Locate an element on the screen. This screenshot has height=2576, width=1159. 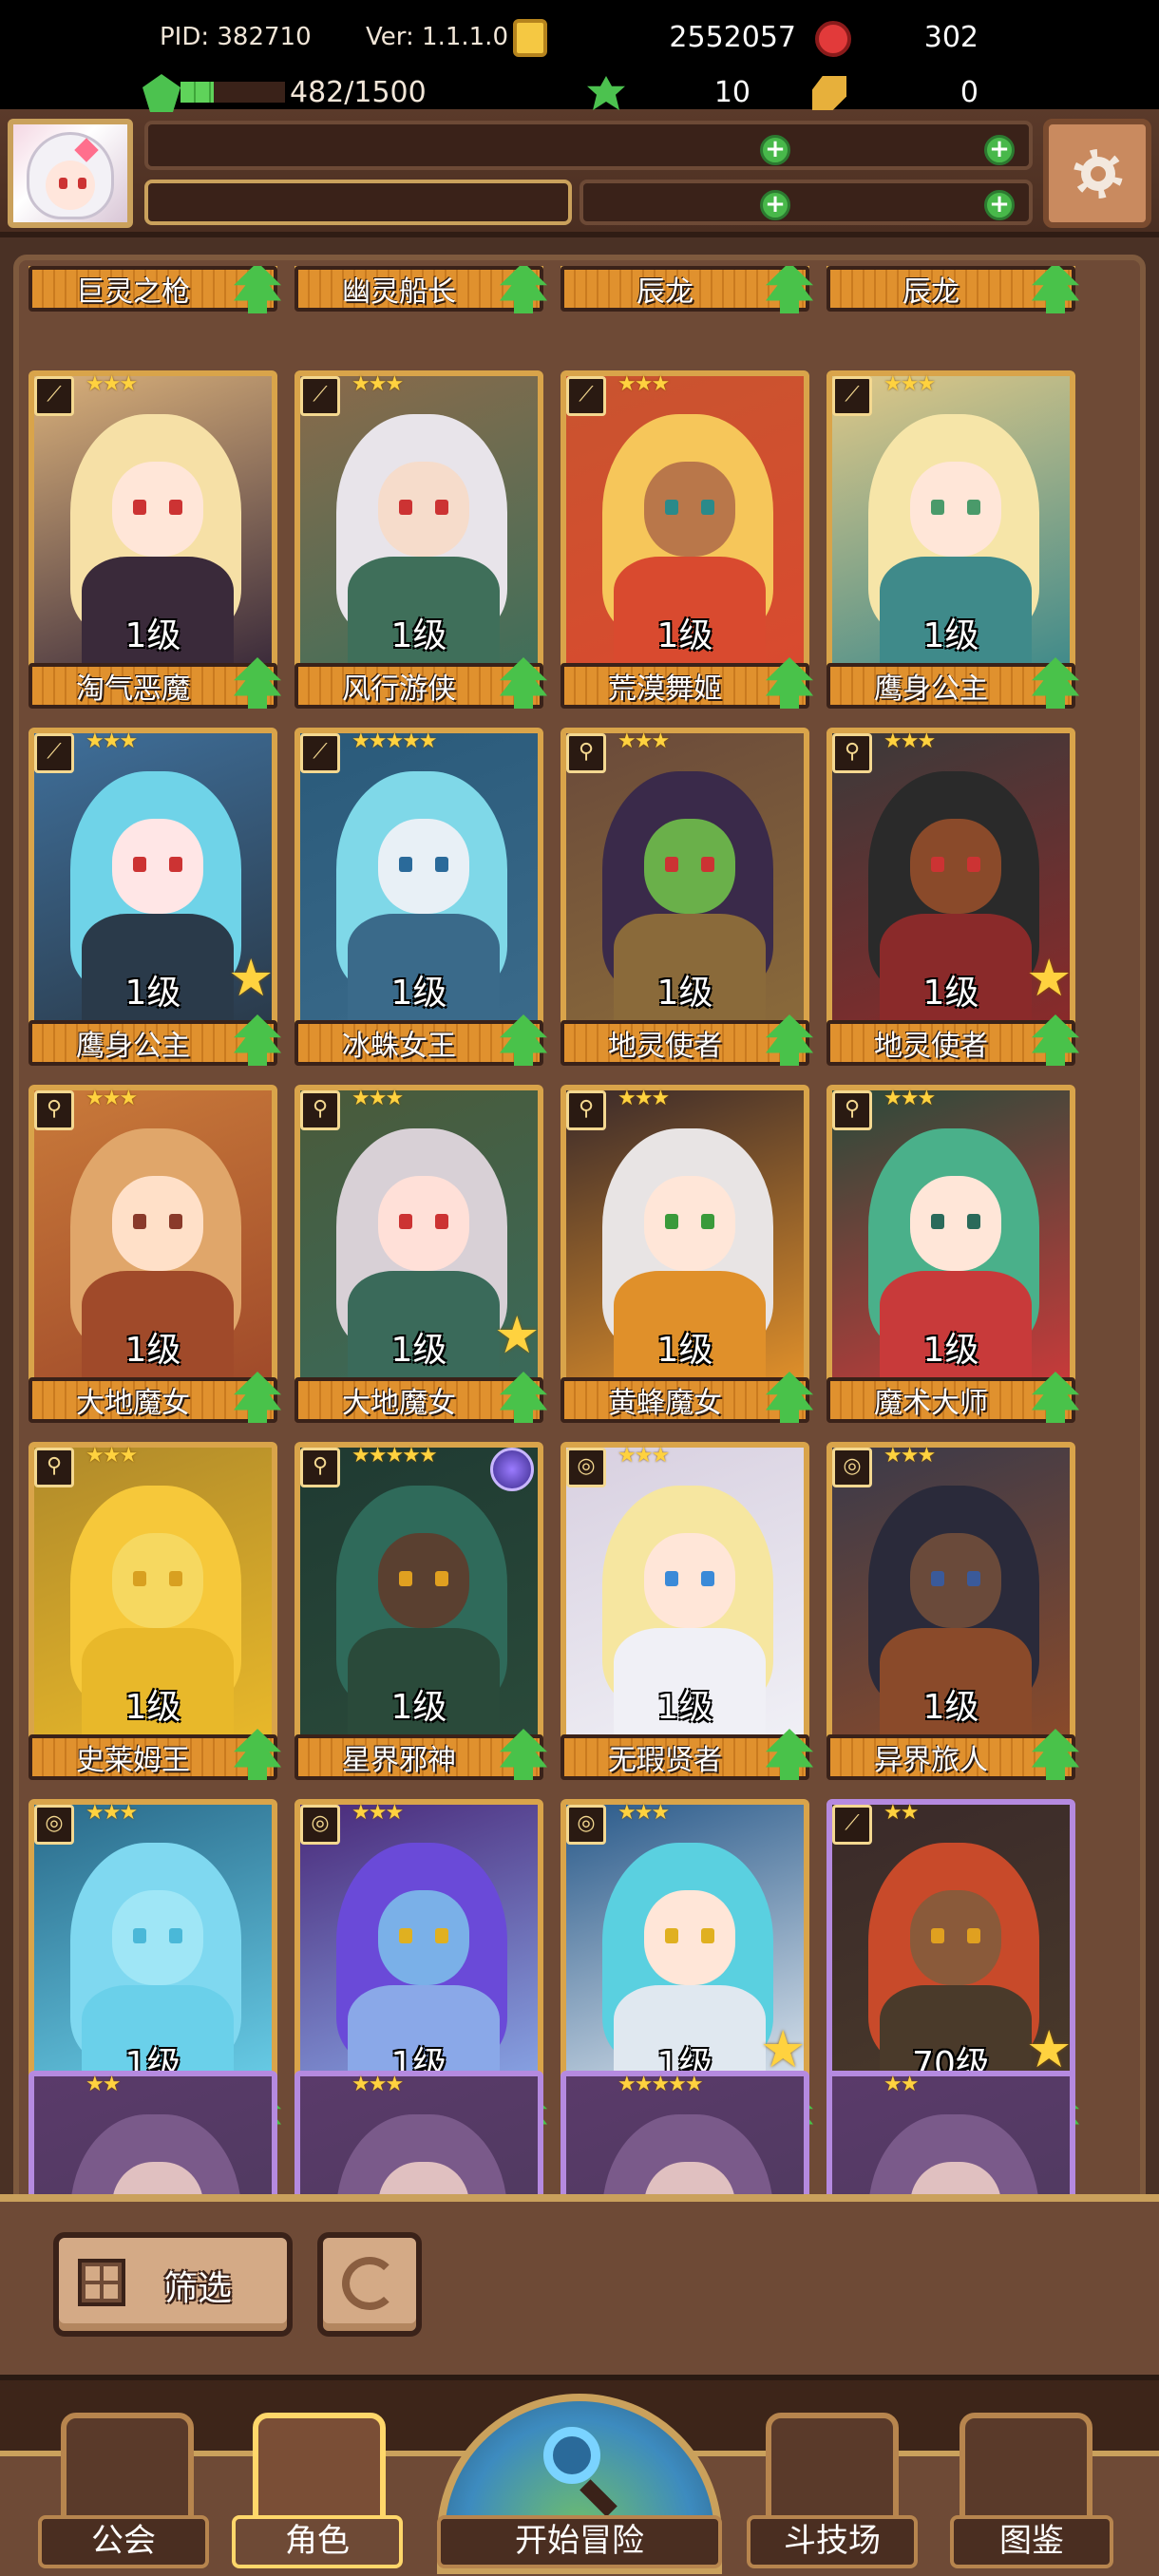
xp-progress-fill is located at coordinates (197, 92).